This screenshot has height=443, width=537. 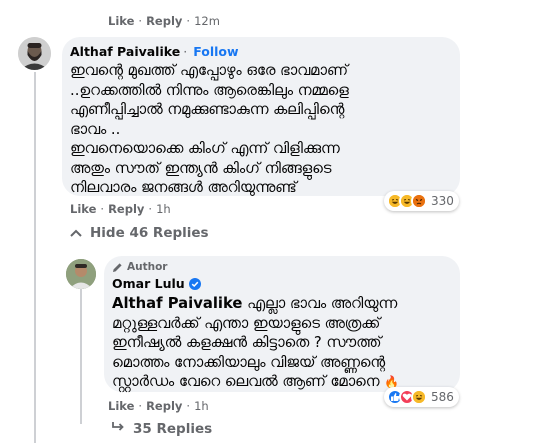 I want to click on top-comment-actions: Like · Reply · 12m, so click(x=164, y=21).